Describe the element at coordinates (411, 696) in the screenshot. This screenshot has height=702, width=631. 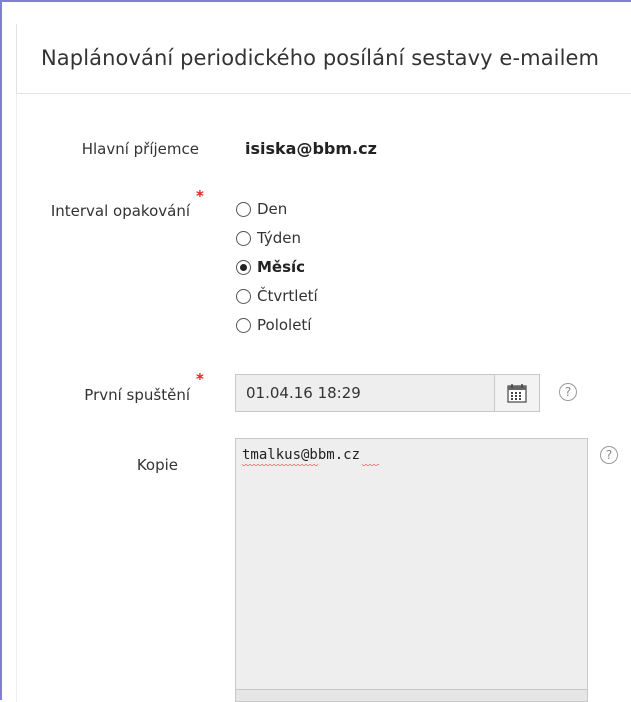
I see `copy-textarea-footer` at that location.